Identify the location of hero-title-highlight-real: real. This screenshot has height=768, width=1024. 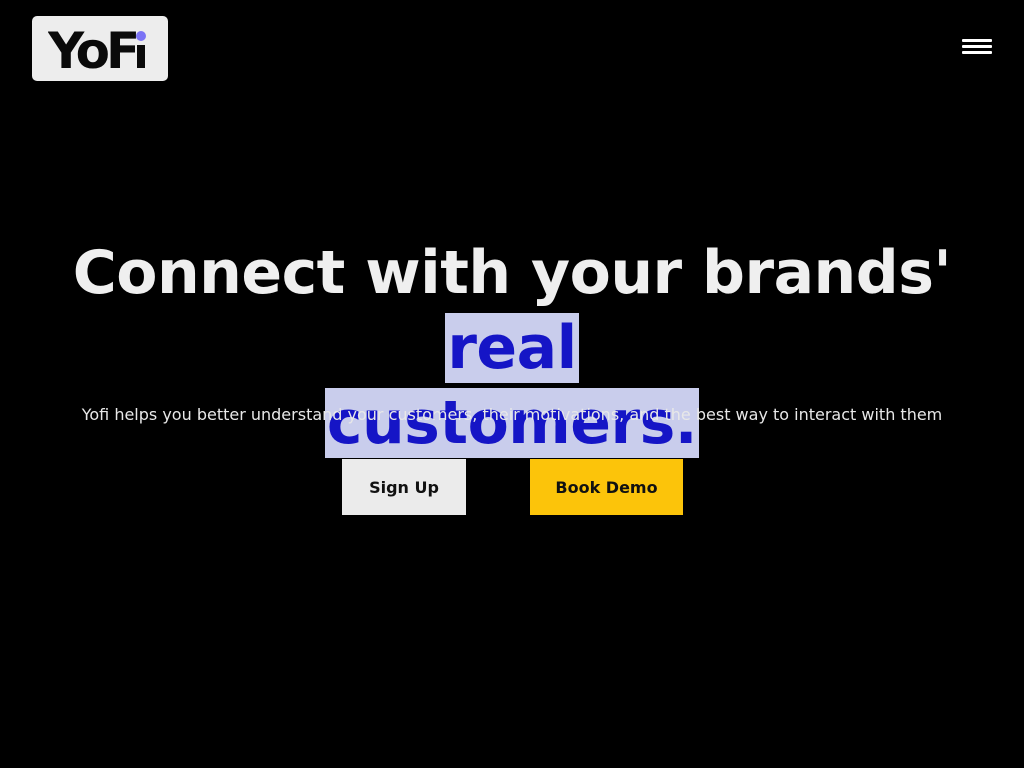
(512, 348).